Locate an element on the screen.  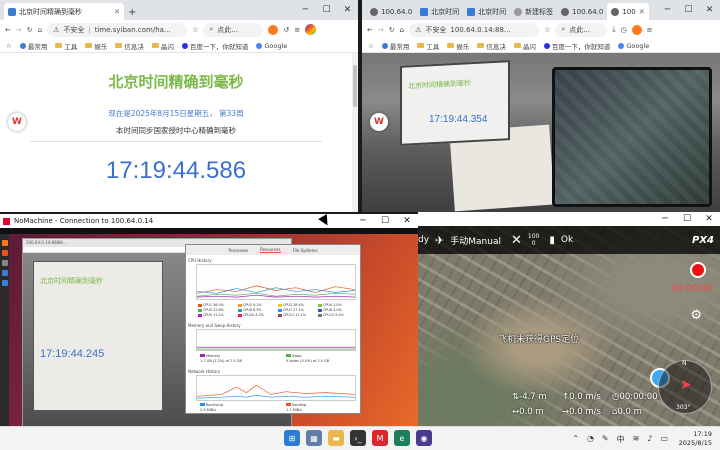
tab-item-active: 100 ✕ is located at coordinates (628, 11).